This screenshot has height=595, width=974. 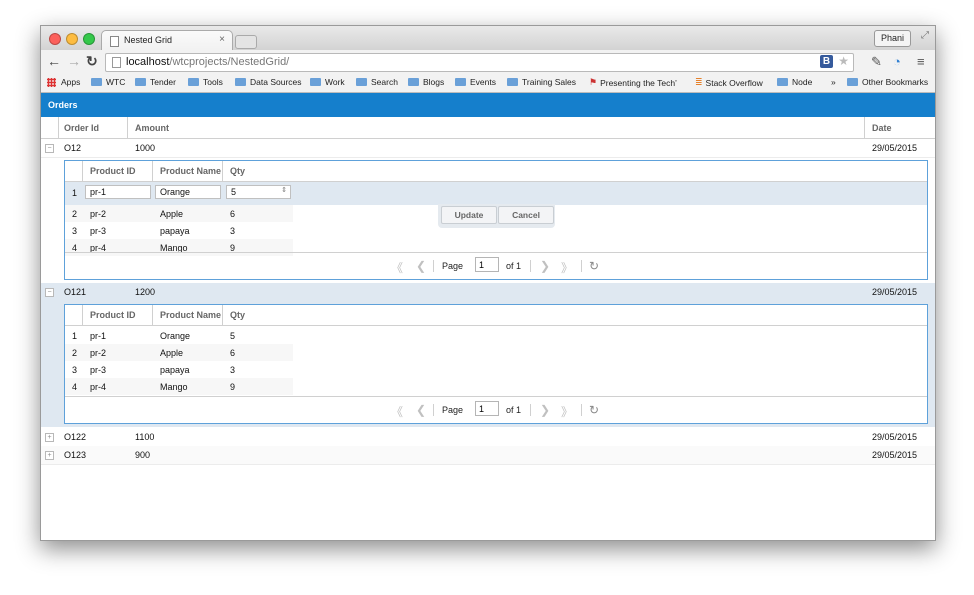 What do you see at coordinates (892, 38) in the screenshot?
I see `profile-button: Phani` at bounding box center [892, 38].